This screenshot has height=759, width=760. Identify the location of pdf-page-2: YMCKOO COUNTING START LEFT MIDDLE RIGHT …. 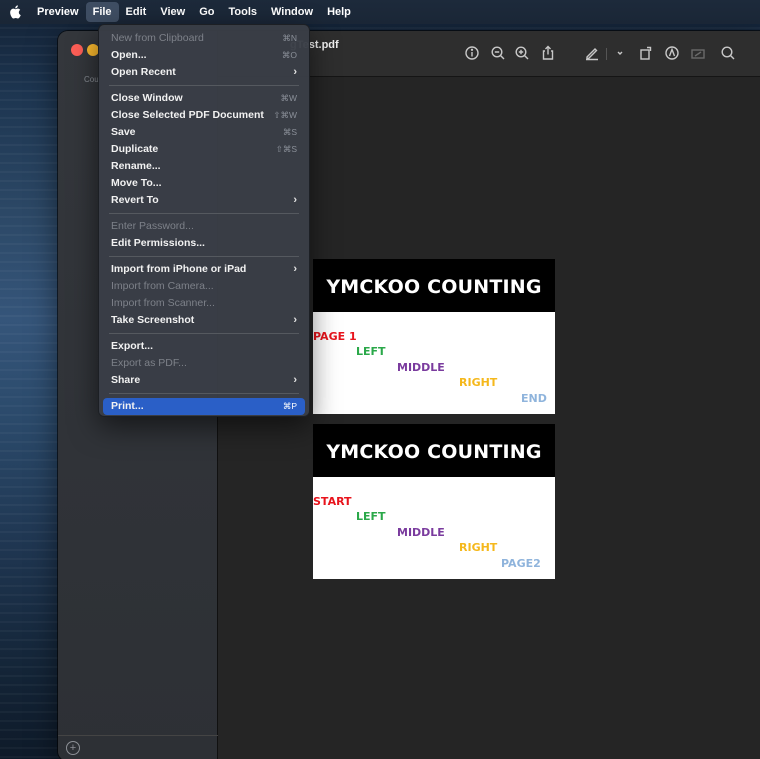
(434, 501).